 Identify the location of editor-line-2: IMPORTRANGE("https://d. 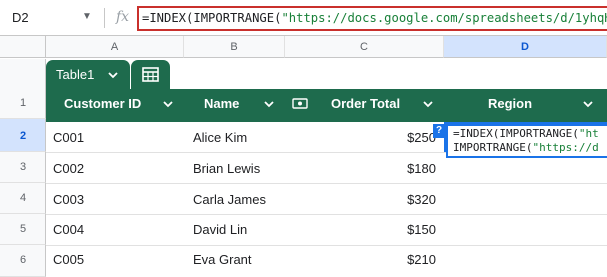
(530, 148).